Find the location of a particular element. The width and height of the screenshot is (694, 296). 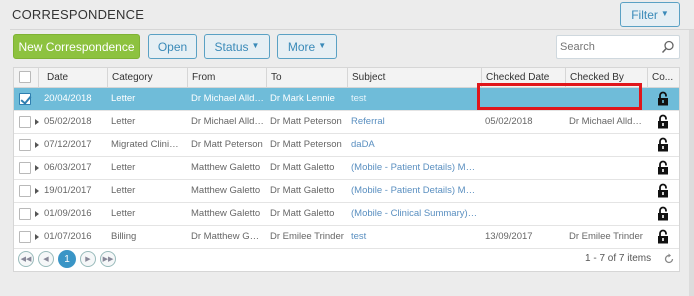

cell-category: Letter is located at coordinates (123, 213).